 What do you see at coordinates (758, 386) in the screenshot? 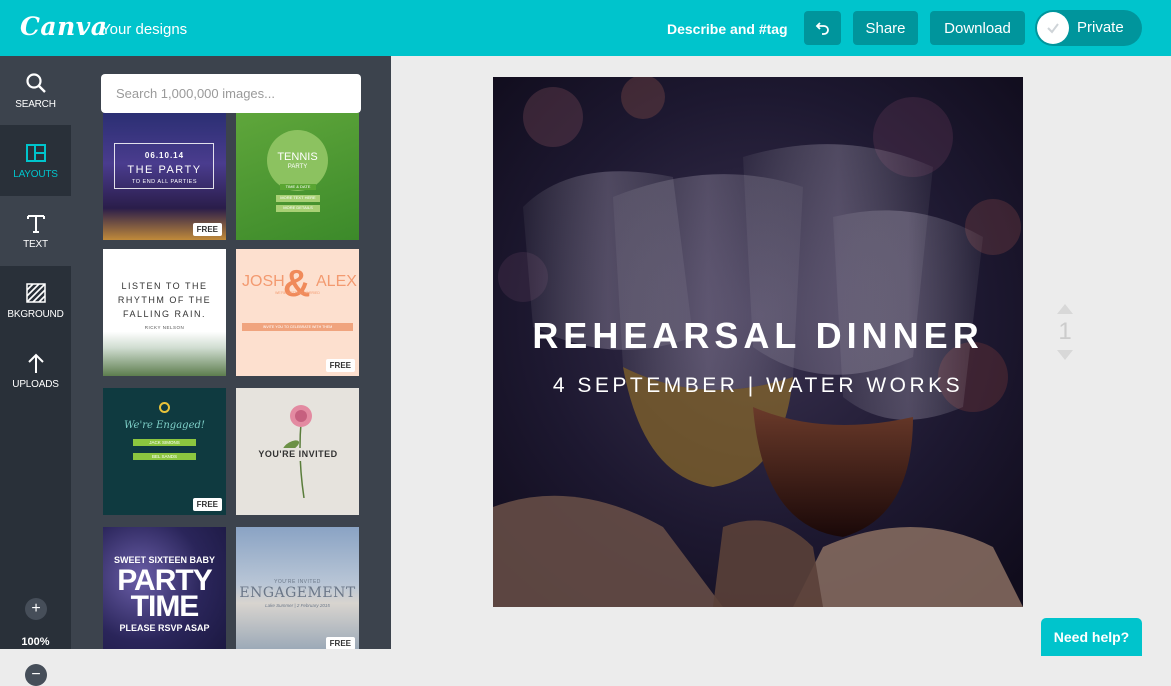
I see `design-subtitle: 4 SEPTEMBER | WATER WORKS` at bounding box center [758, 386].